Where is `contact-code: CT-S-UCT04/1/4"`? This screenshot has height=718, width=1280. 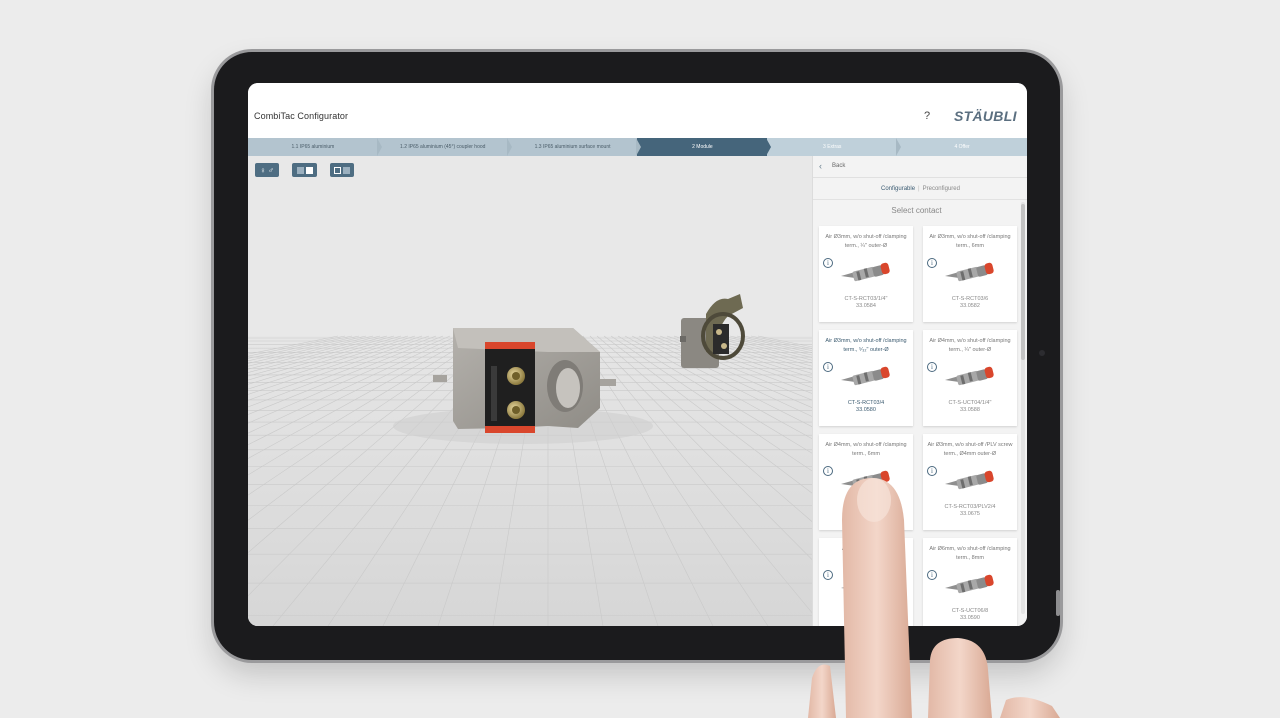 contact-code: CT-S-UCT04/1/4" is located at coordinates (970, 403).